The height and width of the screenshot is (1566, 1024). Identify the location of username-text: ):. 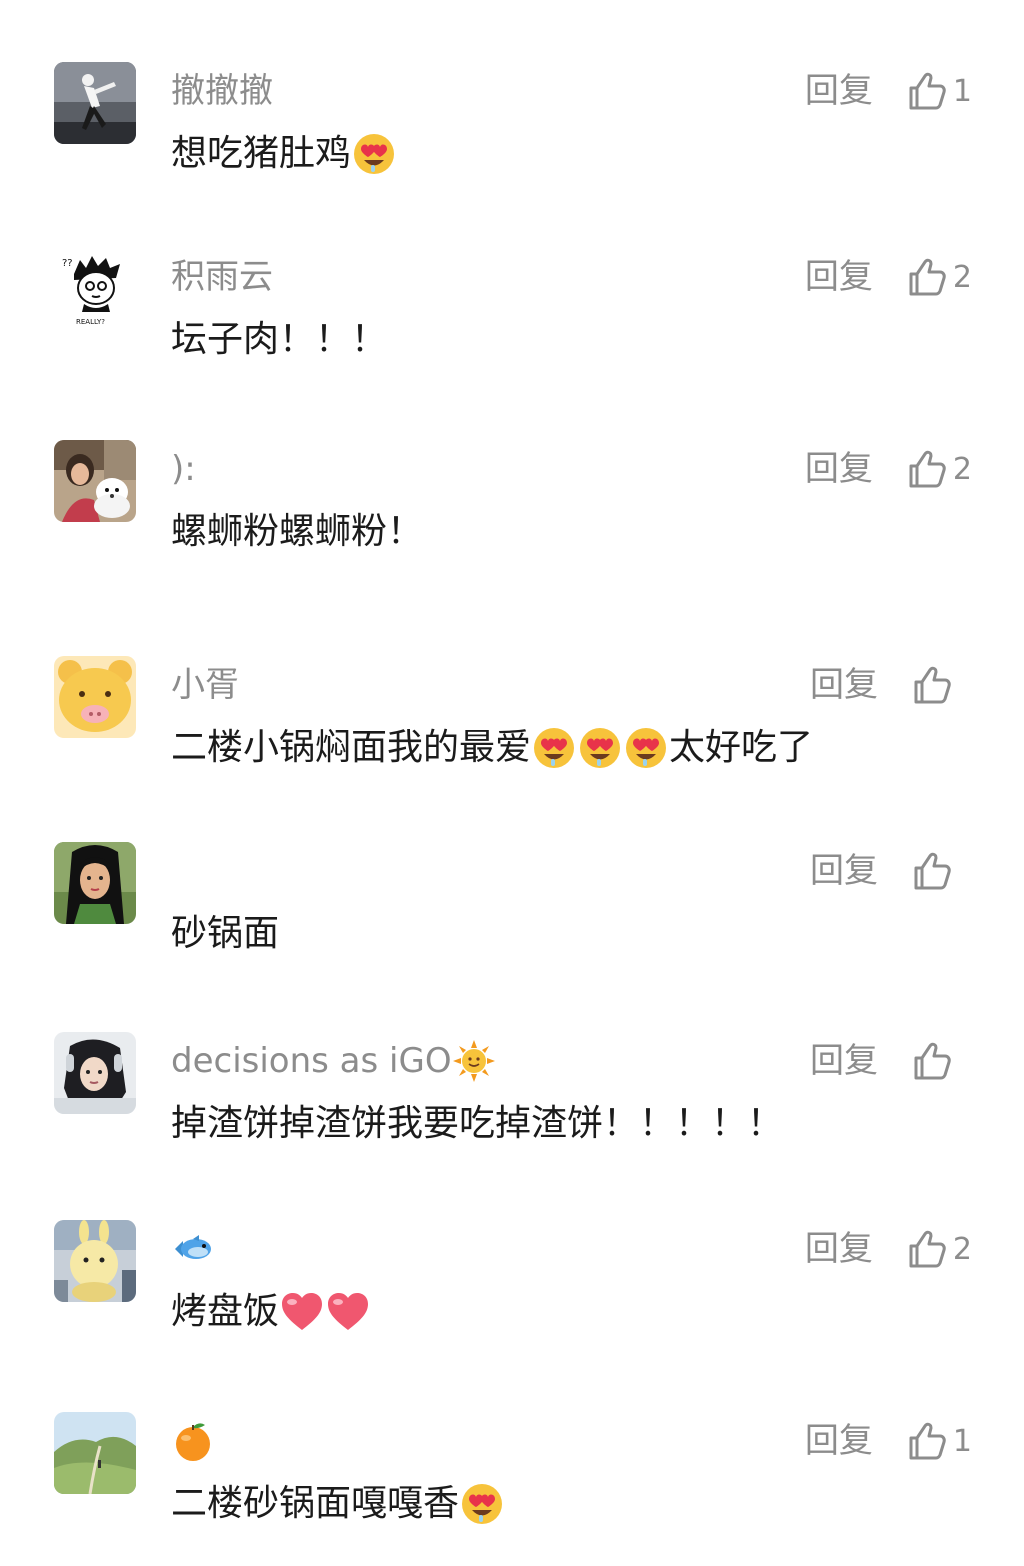
(183, 469).